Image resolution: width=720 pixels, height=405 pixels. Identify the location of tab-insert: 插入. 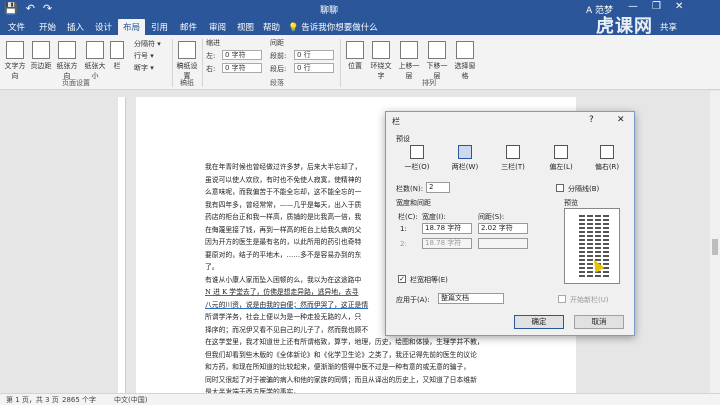
(75, 27).